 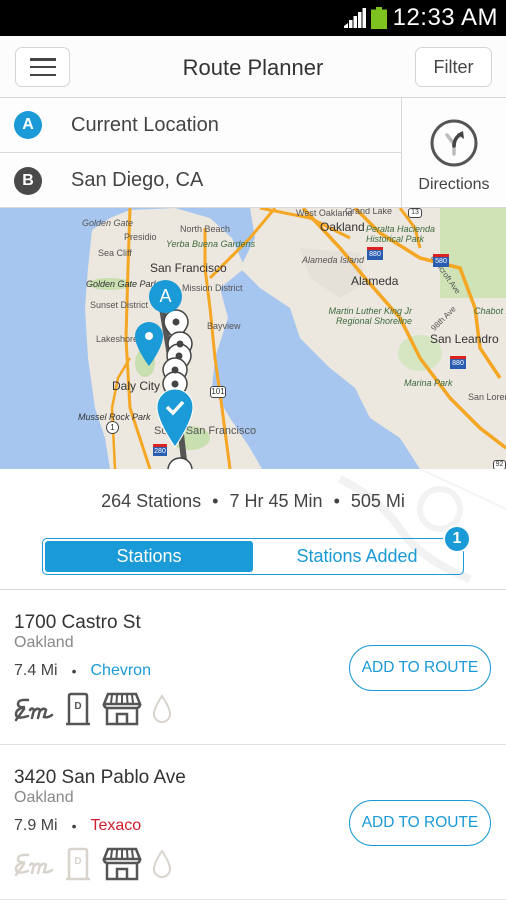 What do you see at coordinates (454, 184) in the screenshot?
I see `directions-label: Directions` at bounding box center [454, 184].